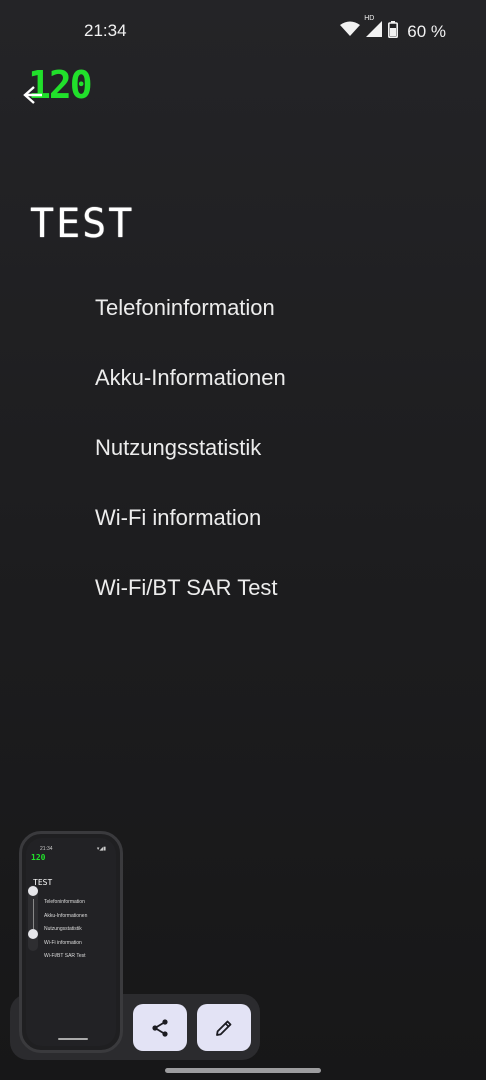  I want to click on status-bar: 21:34 HD 60 %, so click(243, 31).